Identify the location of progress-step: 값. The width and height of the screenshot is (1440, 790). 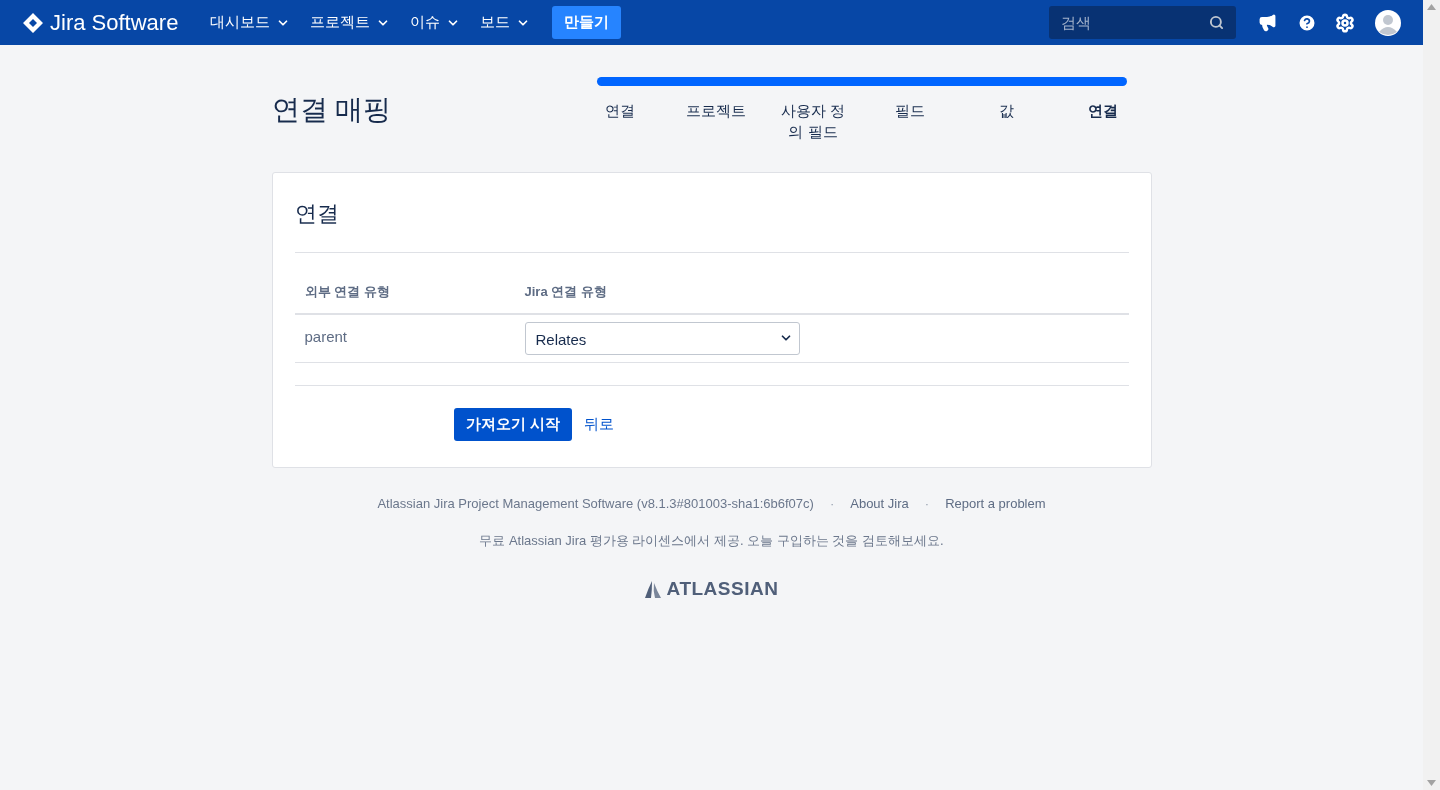
(1006, 121).